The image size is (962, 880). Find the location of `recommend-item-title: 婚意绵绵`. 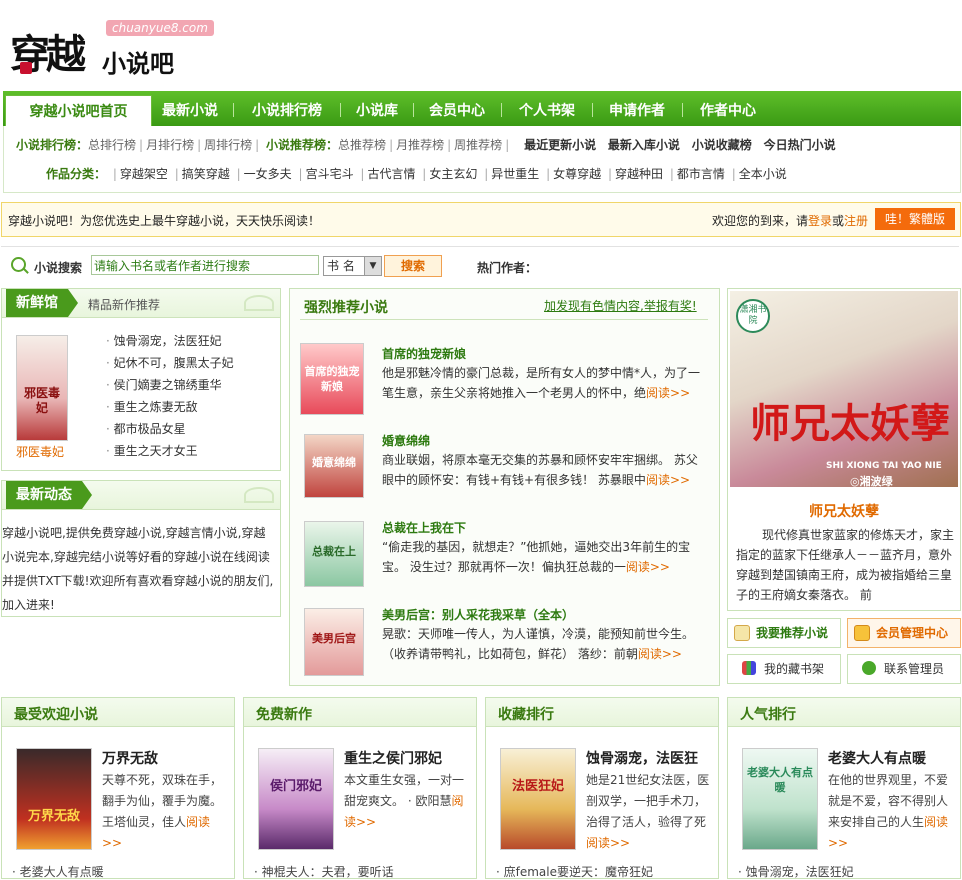

recommend-item-title: 婚意绵绵 is located at coordinates (406, 440).